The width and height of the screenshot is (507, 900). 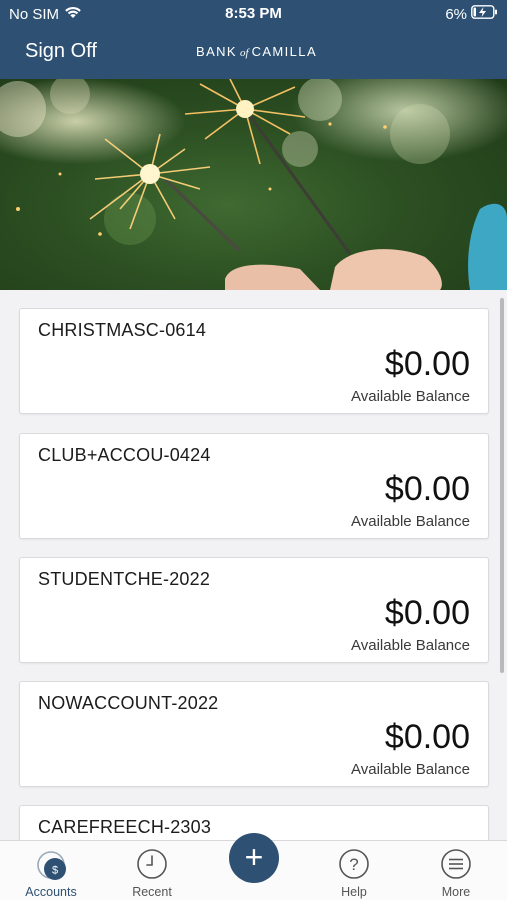 What do you see at coordinates (456, 892) in the screenshot?
I see `tab-more-label: More` at bounding box center [456, 892].